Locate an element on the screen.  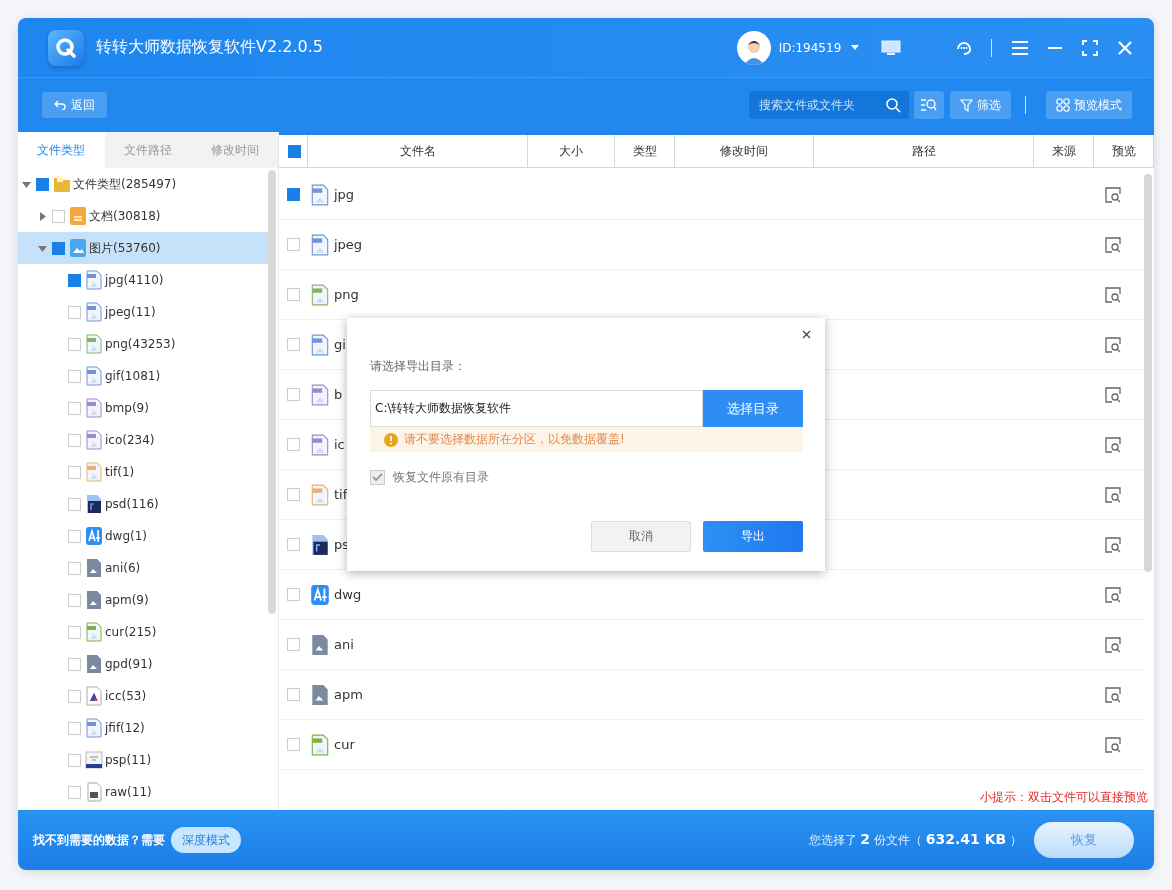
tree-item: icc(53) is located at coordinates (143, 696).